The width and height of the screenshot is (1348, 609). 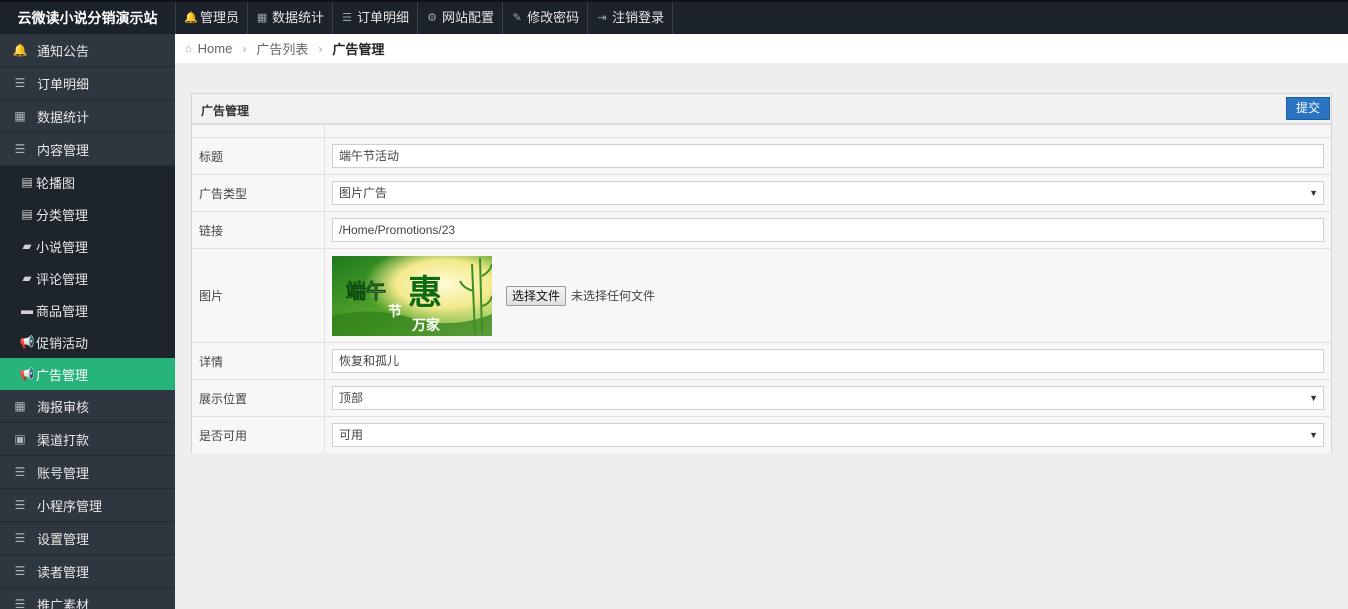 I want to click on form-row-link: 链接 /Home/Promotions/23, so click(x=761, y=230).